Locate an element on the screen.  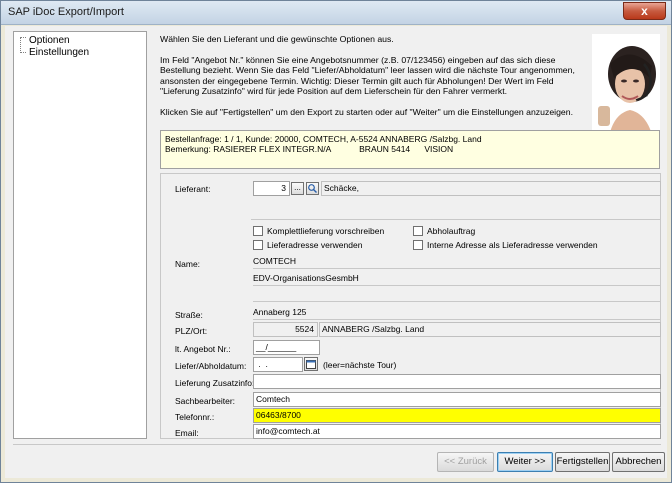
datum-label: Liefer/Abholdatum: is located at coordinates (211, 366).